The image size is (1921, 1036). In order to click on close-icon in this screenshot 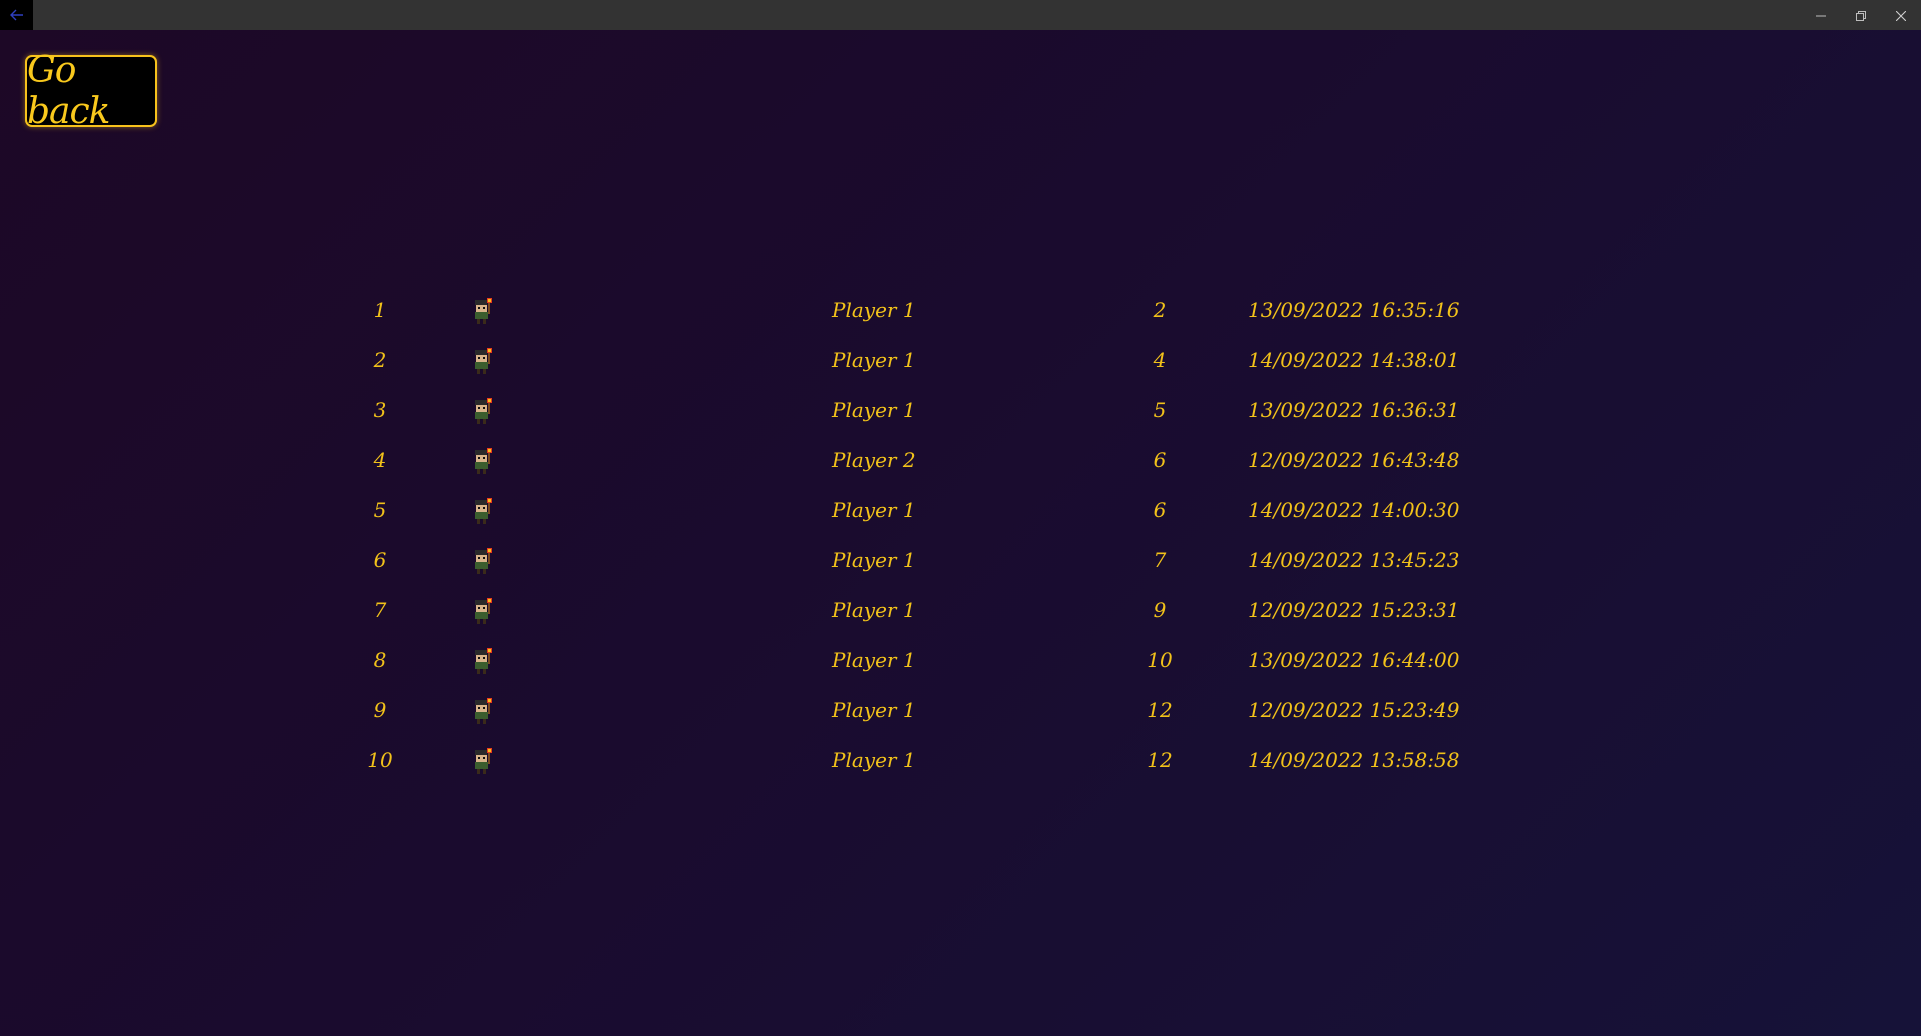, I will do `click(1901, 15)`.